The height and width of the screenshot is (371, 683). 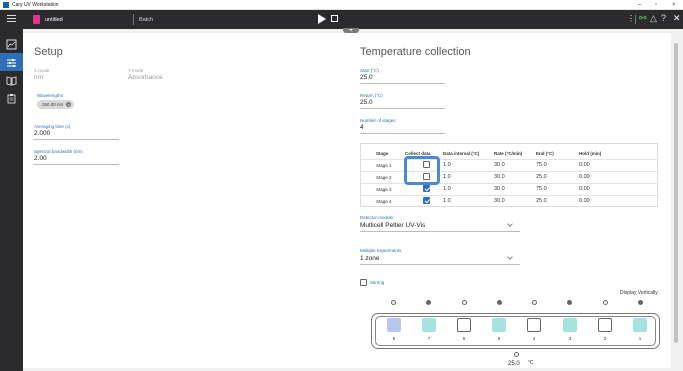 What do you see at coordinates (653, 18) in the screenshot?
I see `alert-icon: △` at bounding box center [653, 18].